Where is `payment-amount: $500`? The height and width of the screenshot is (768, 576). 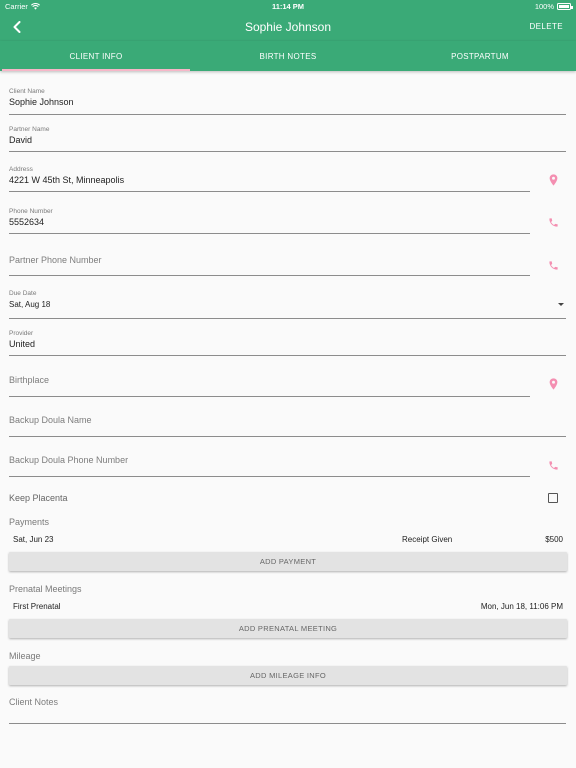 payment-amount: $500 is located at coordinates (554, 539).